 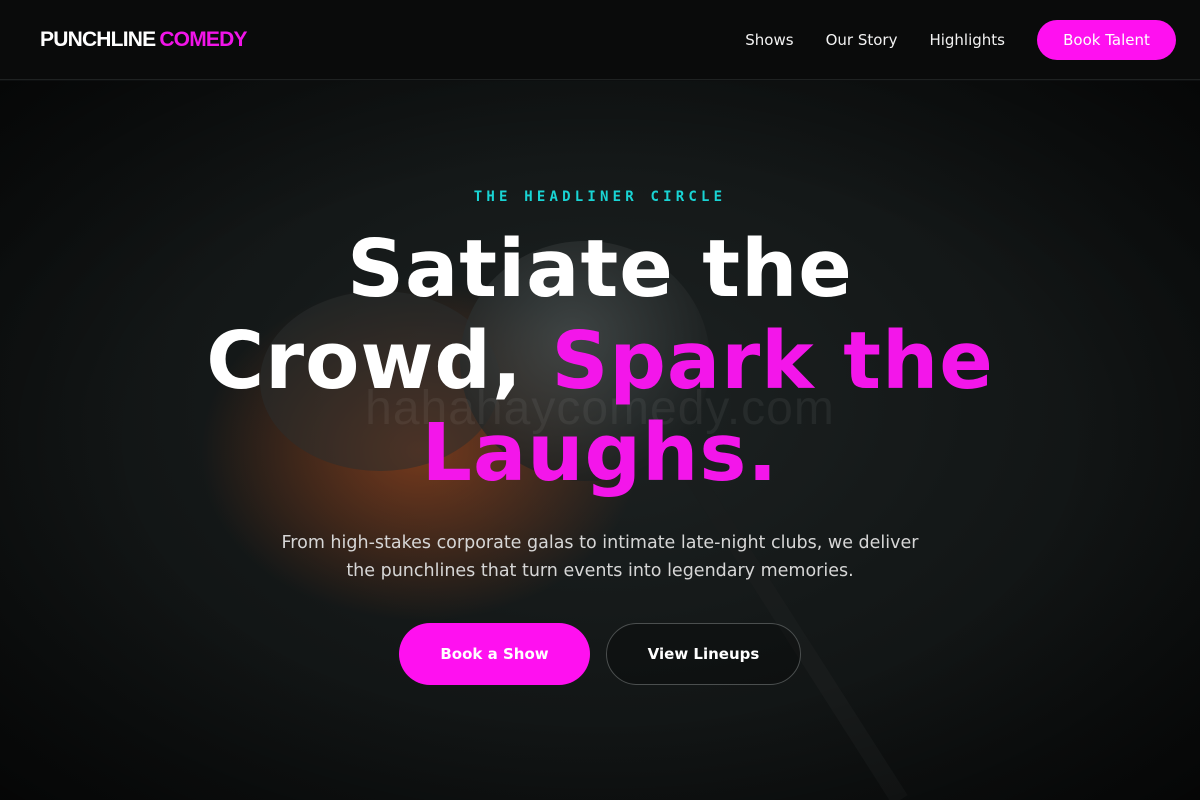 What do you see at coordinates (203, 39) in the screenshot?
I see `brand-logo-word-2: COMEDY` at bounding box center [203, 39].